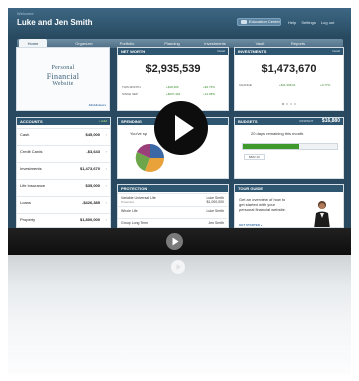 The image size is (359, 381). What do you see at coordinates (262, 209) in the screenshot?
I see `tour-guide-line: personal financial website.` at bounding box center [262, 209].